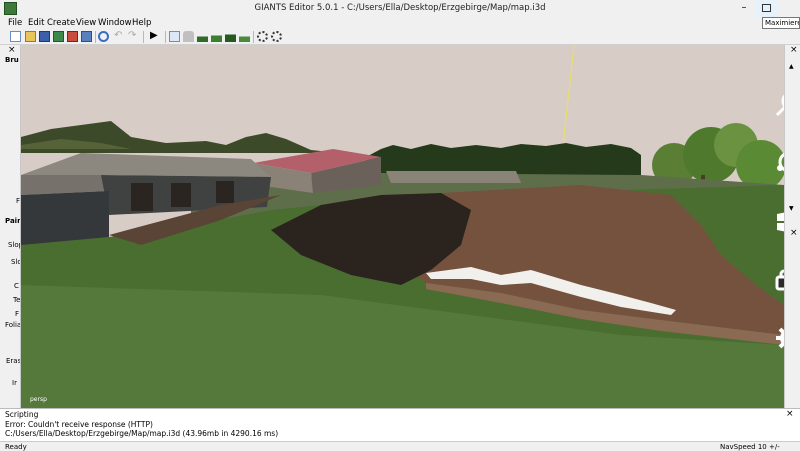 The height and width of the screenshot is (451, 800). I want to click on devices-icon, so click(777, 281).